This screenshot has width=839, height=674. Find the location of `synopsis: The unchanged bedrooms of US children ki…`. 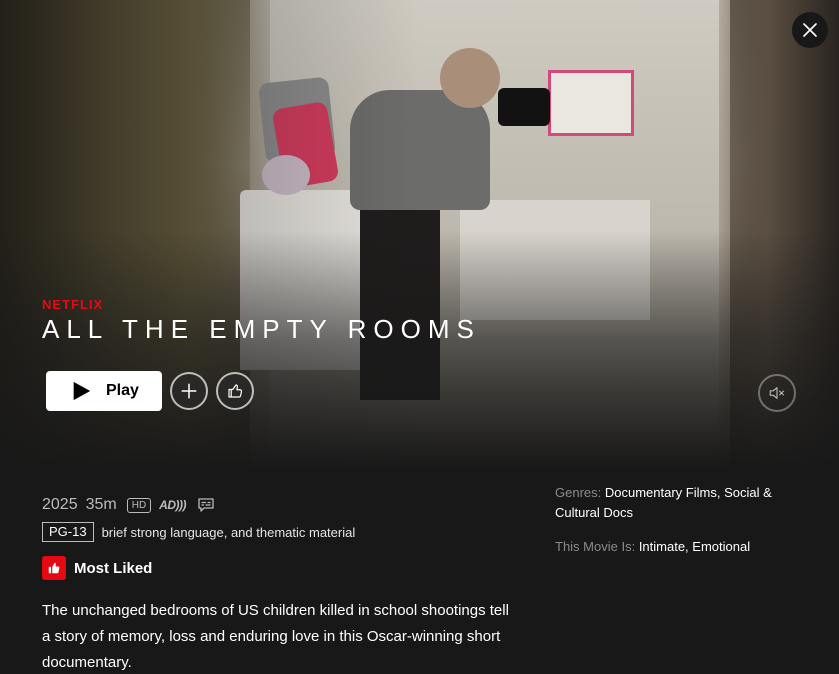

synopsis: The unchanged bedrooms of US children ki… is located at coordinates (275, 636).